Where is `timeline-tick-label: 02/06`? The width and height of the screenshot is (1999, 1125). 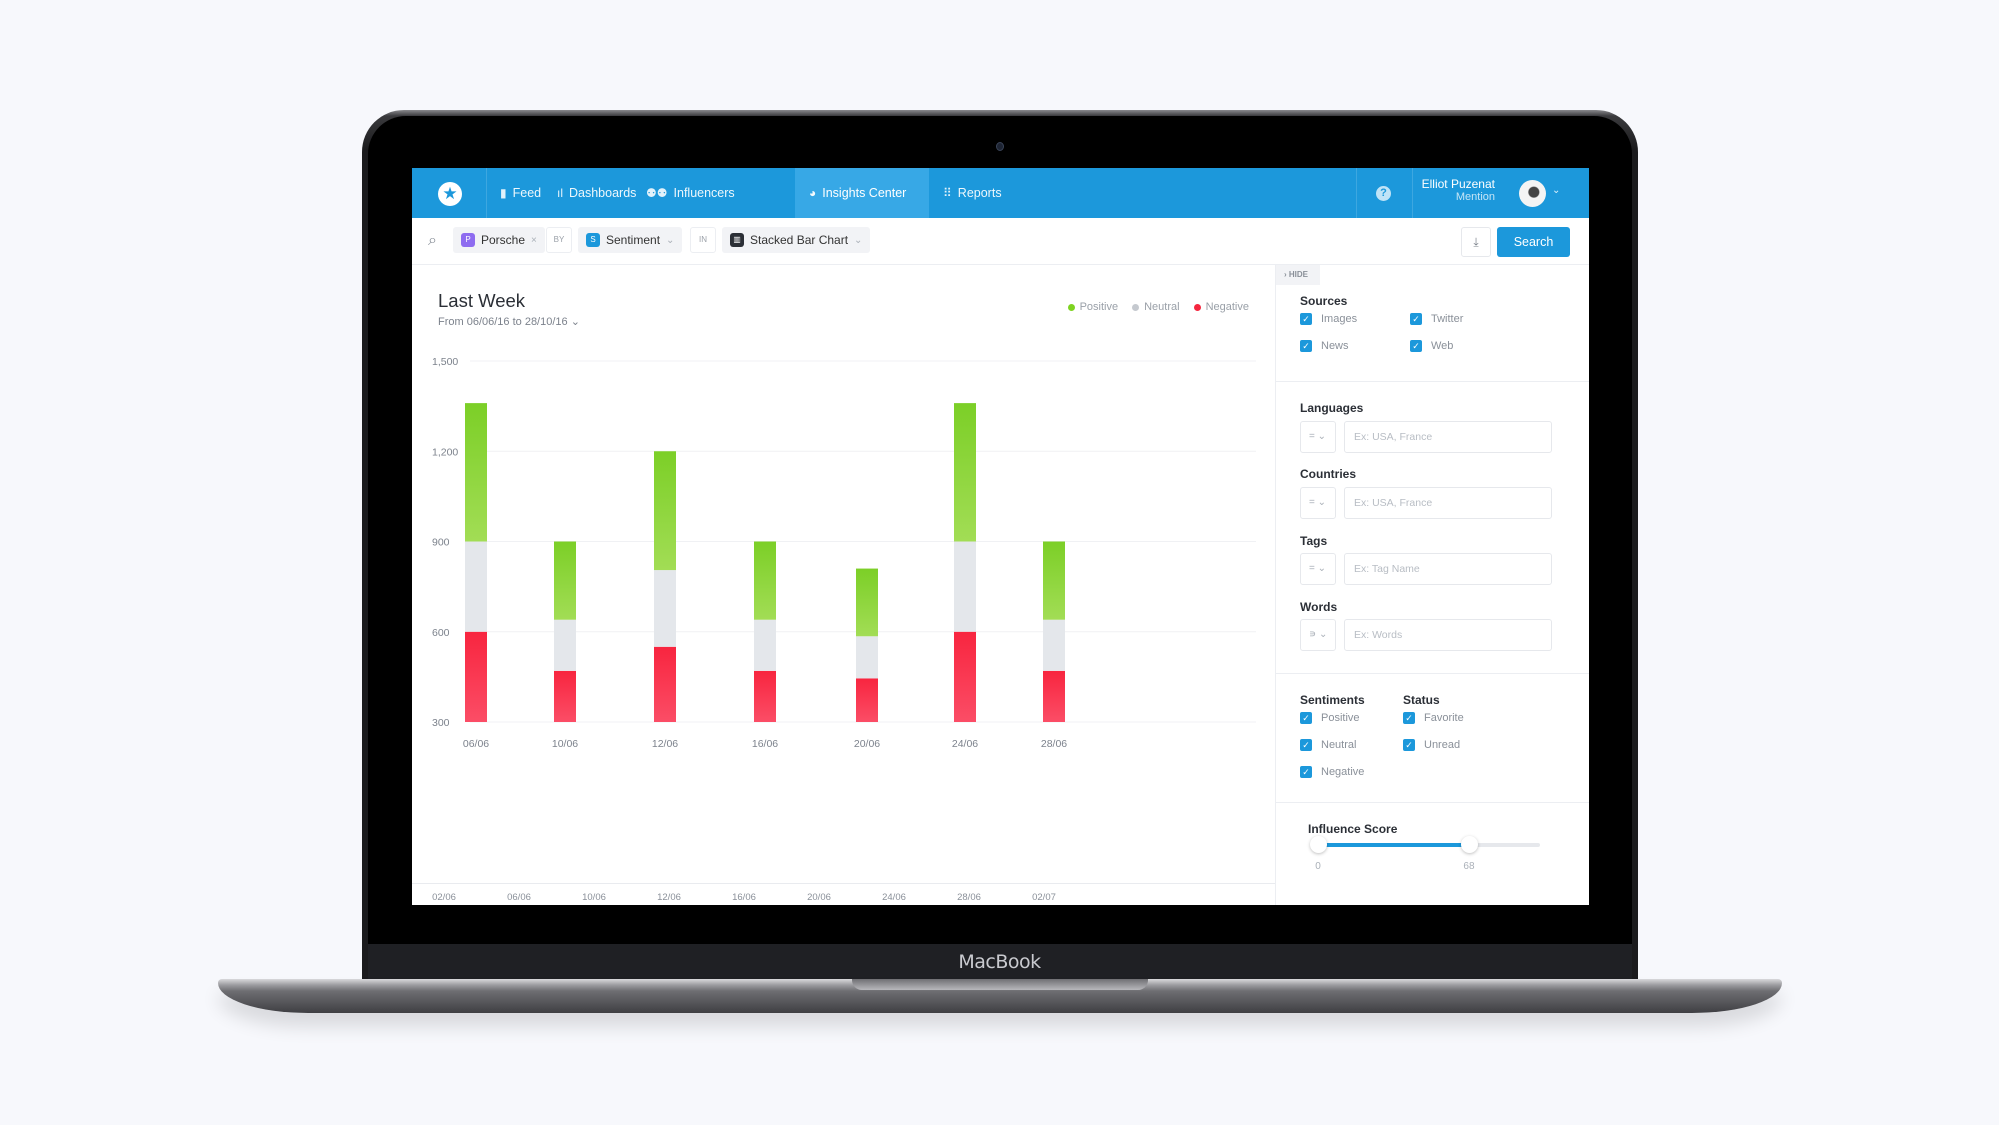 timeline-tick-label: 02/06 is located at coordinates (444, 897).